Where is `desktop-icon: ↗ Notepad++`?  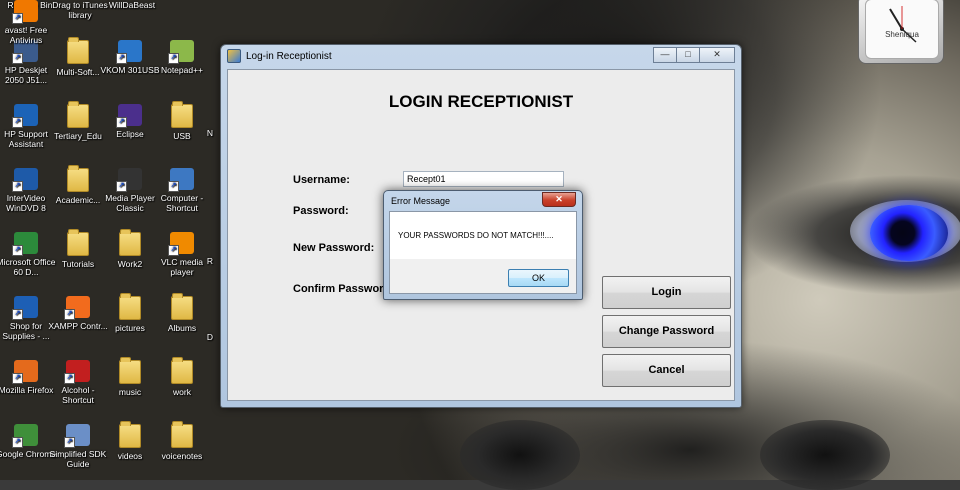 desktop-icon: ↗ Notepad++ is located at coordinates (182, 57).